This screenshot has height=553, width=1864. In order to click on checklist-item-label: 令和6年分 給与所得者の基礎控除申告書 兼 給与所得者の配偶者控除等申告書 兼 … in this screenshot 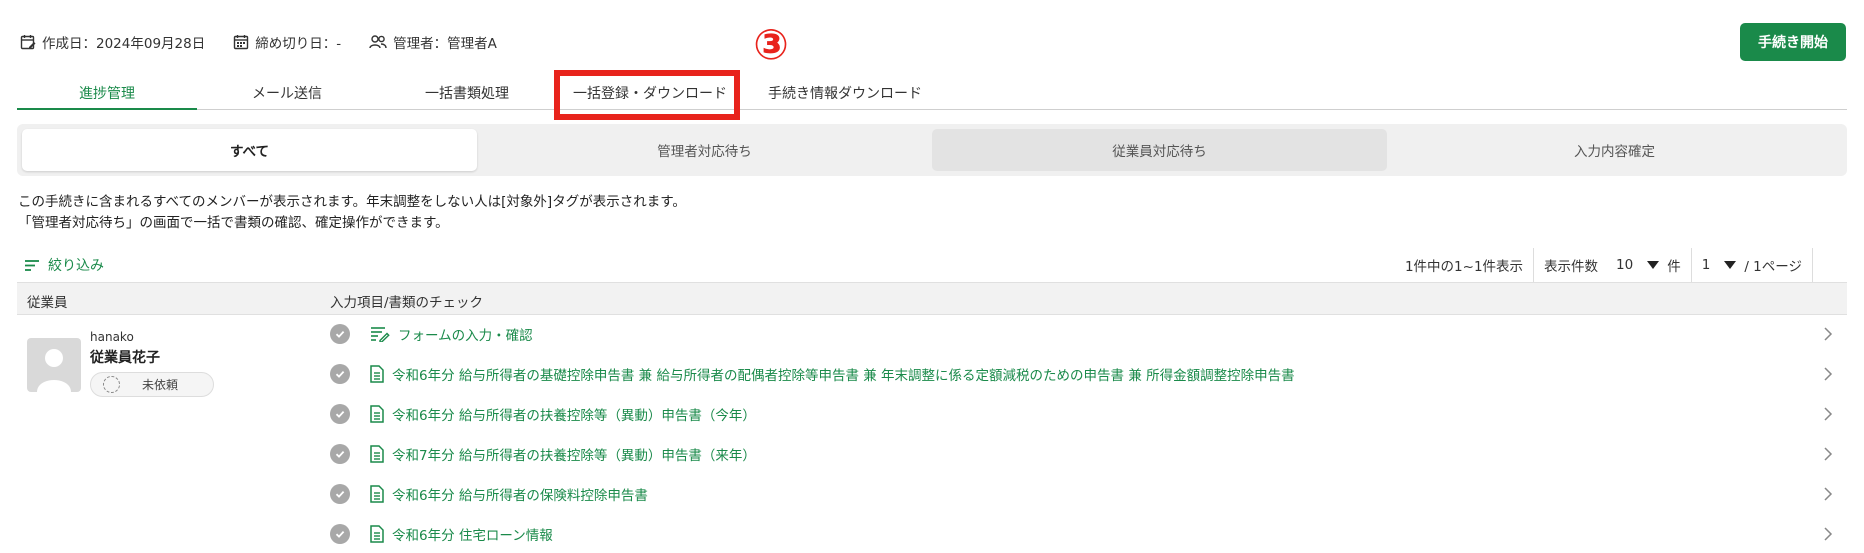, I will do `click(843, 376)`.